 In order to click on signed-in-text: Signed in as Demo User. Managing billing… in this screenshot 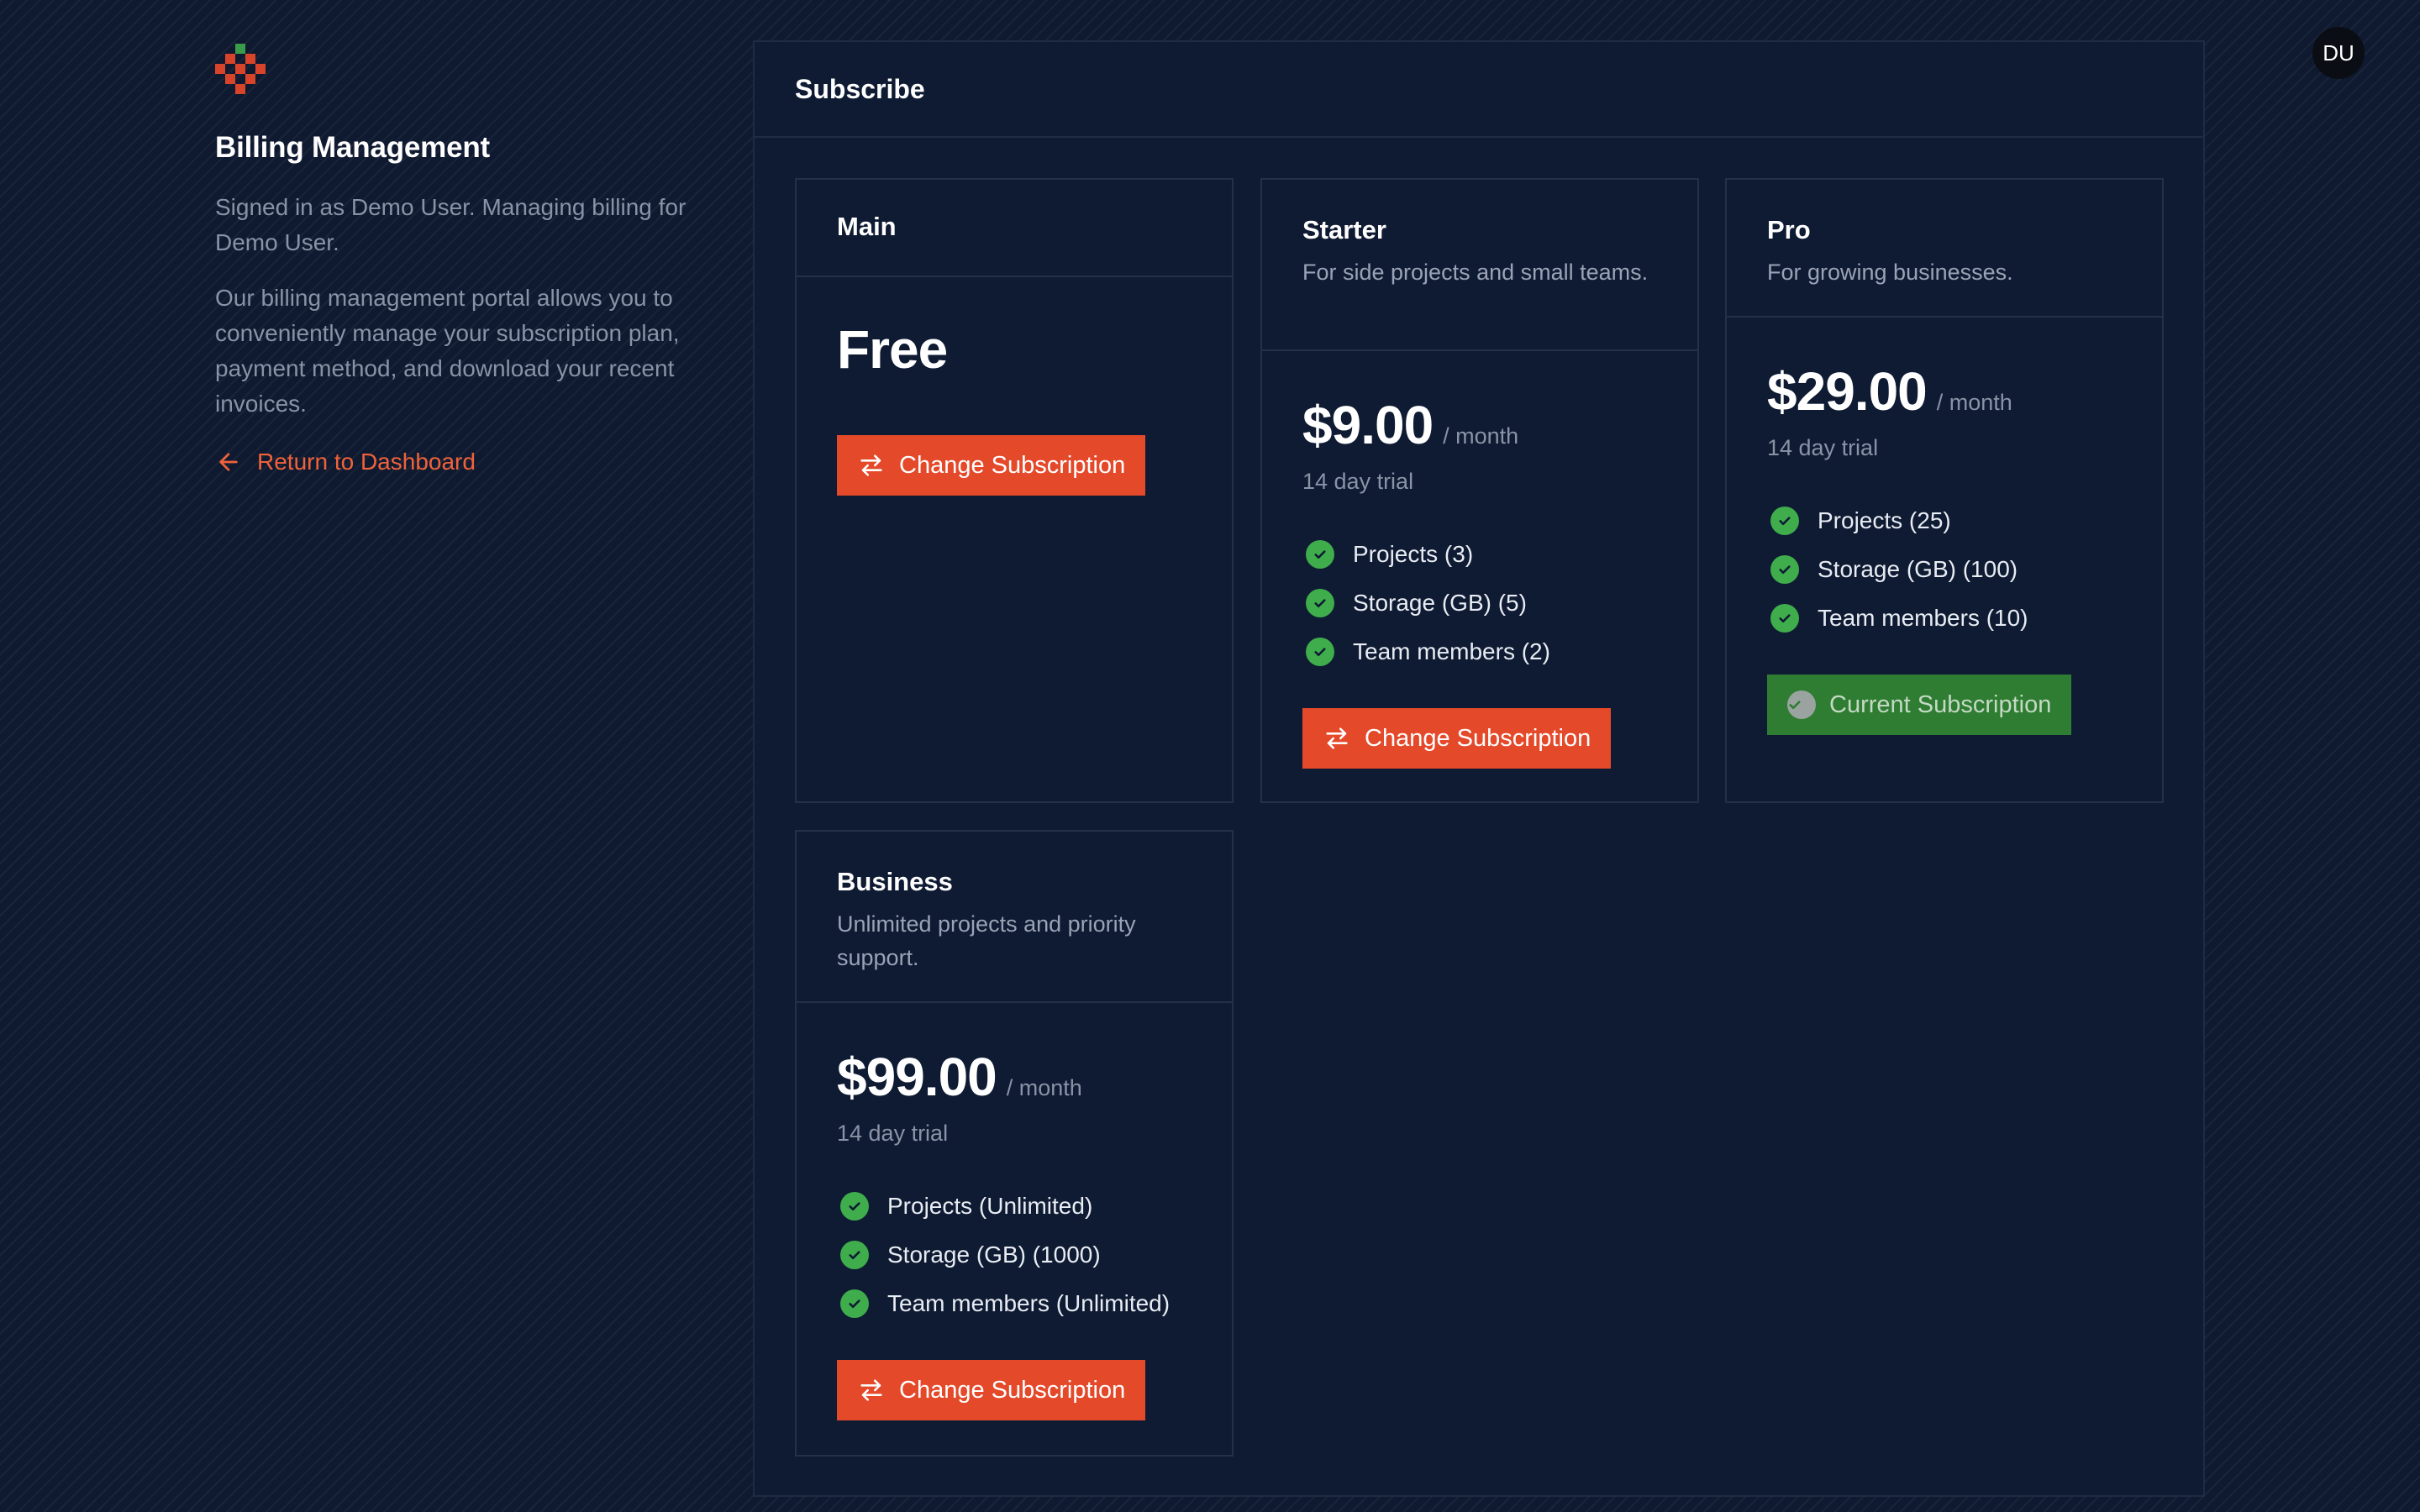, I will do `click(451, 224)`.